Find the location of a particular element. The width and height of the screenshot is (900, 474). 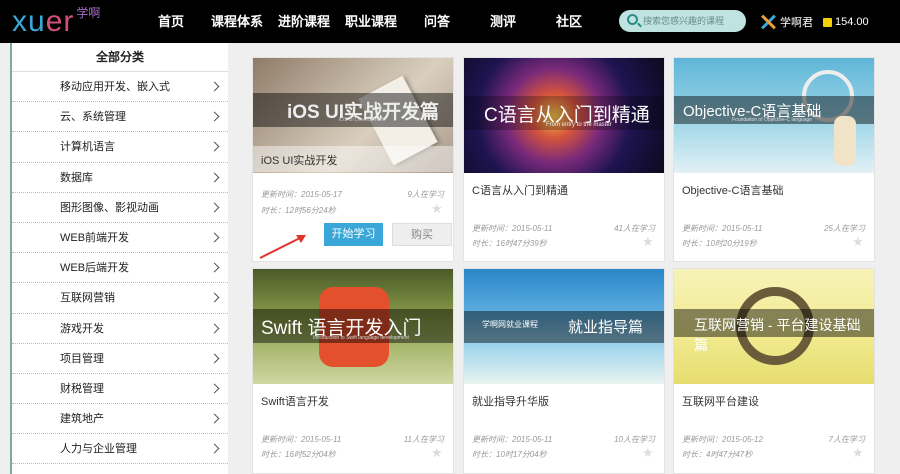

course-title: 互联网平台建设 is located at coordinates (720, 401).